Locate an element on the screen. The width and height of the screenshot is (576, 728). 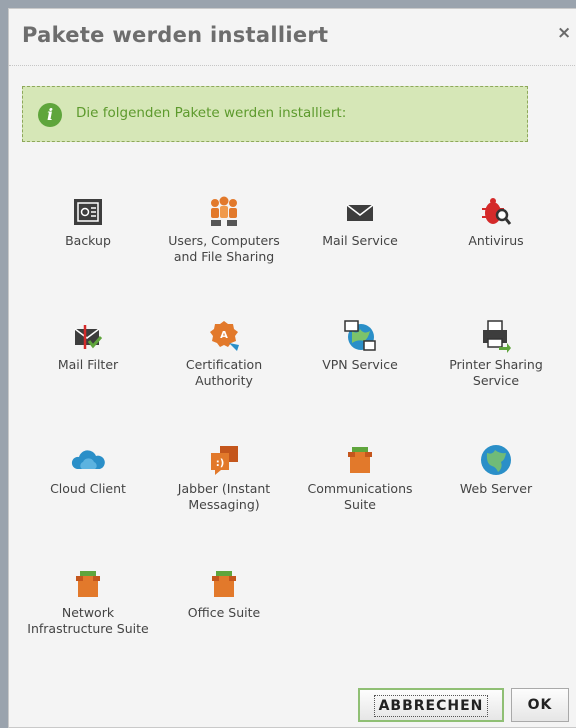
package-backup: Backup is located at coordinates (88, 222).